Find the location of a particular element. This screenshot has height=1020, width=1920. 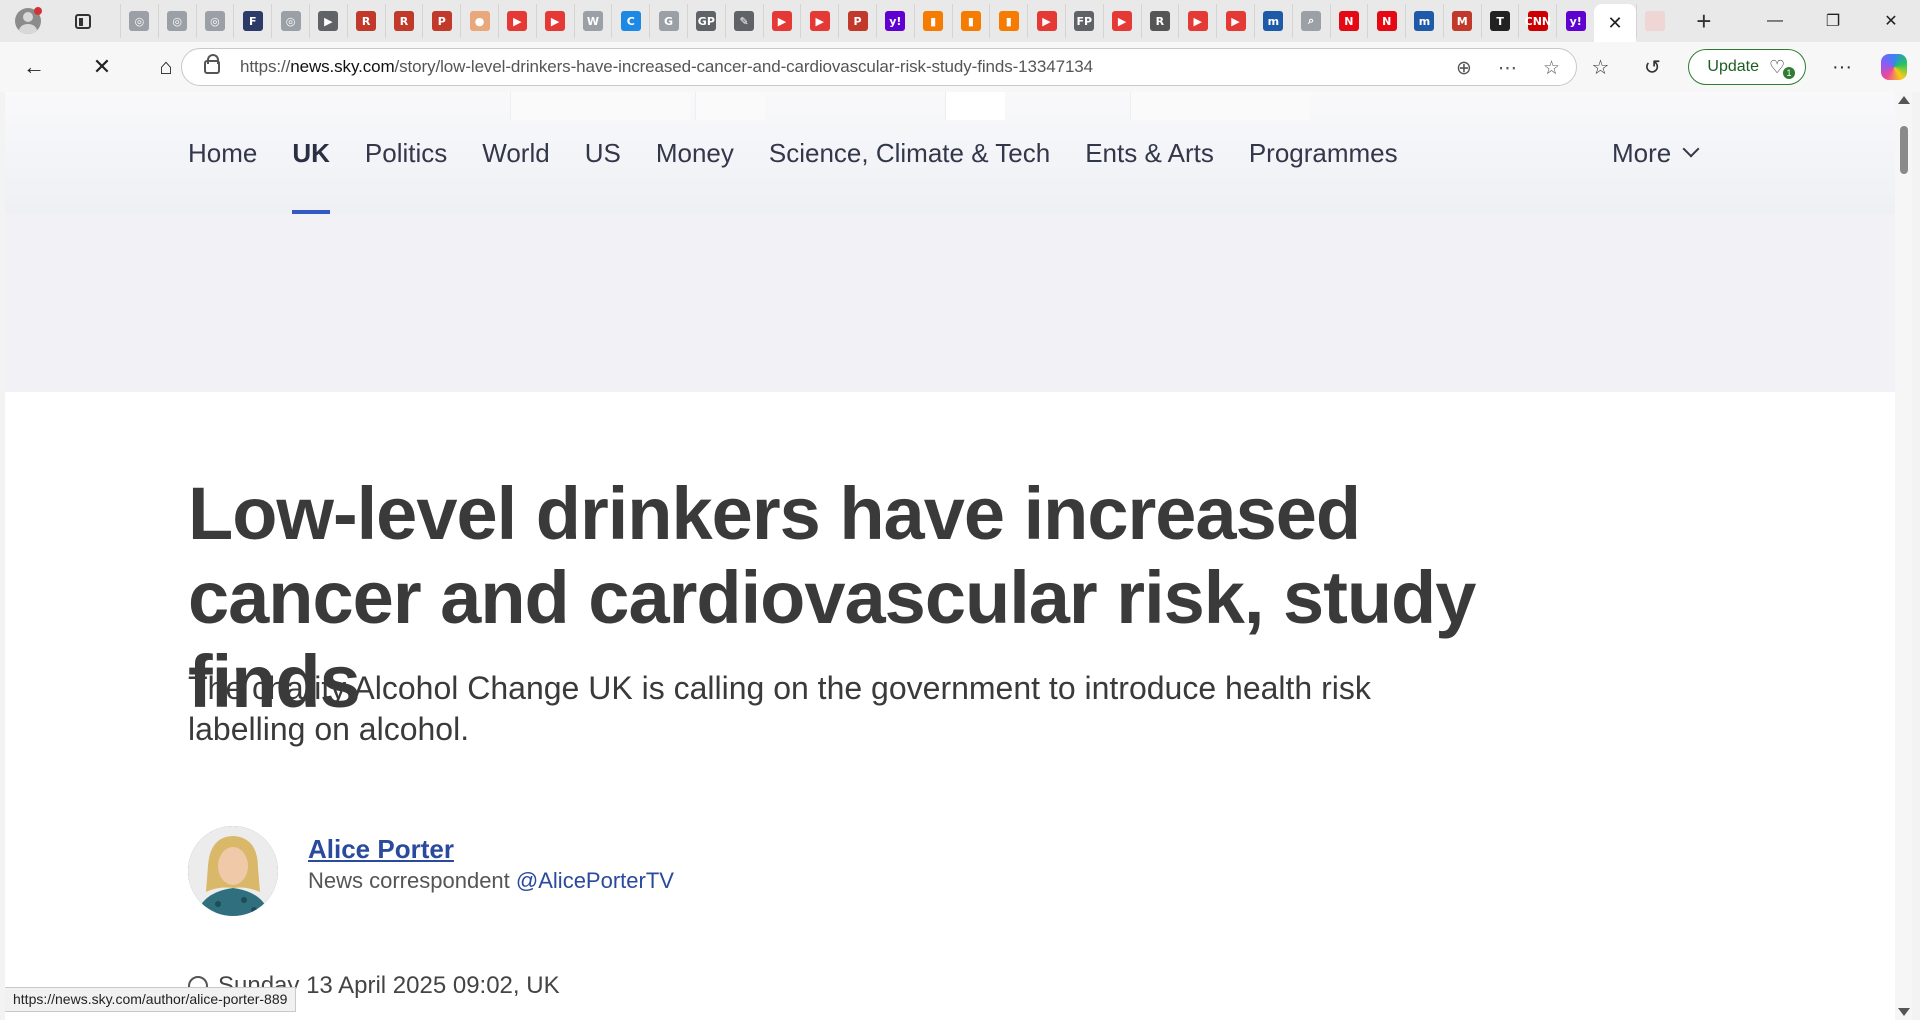

w-icon: W is located at coordinates (592, 21).